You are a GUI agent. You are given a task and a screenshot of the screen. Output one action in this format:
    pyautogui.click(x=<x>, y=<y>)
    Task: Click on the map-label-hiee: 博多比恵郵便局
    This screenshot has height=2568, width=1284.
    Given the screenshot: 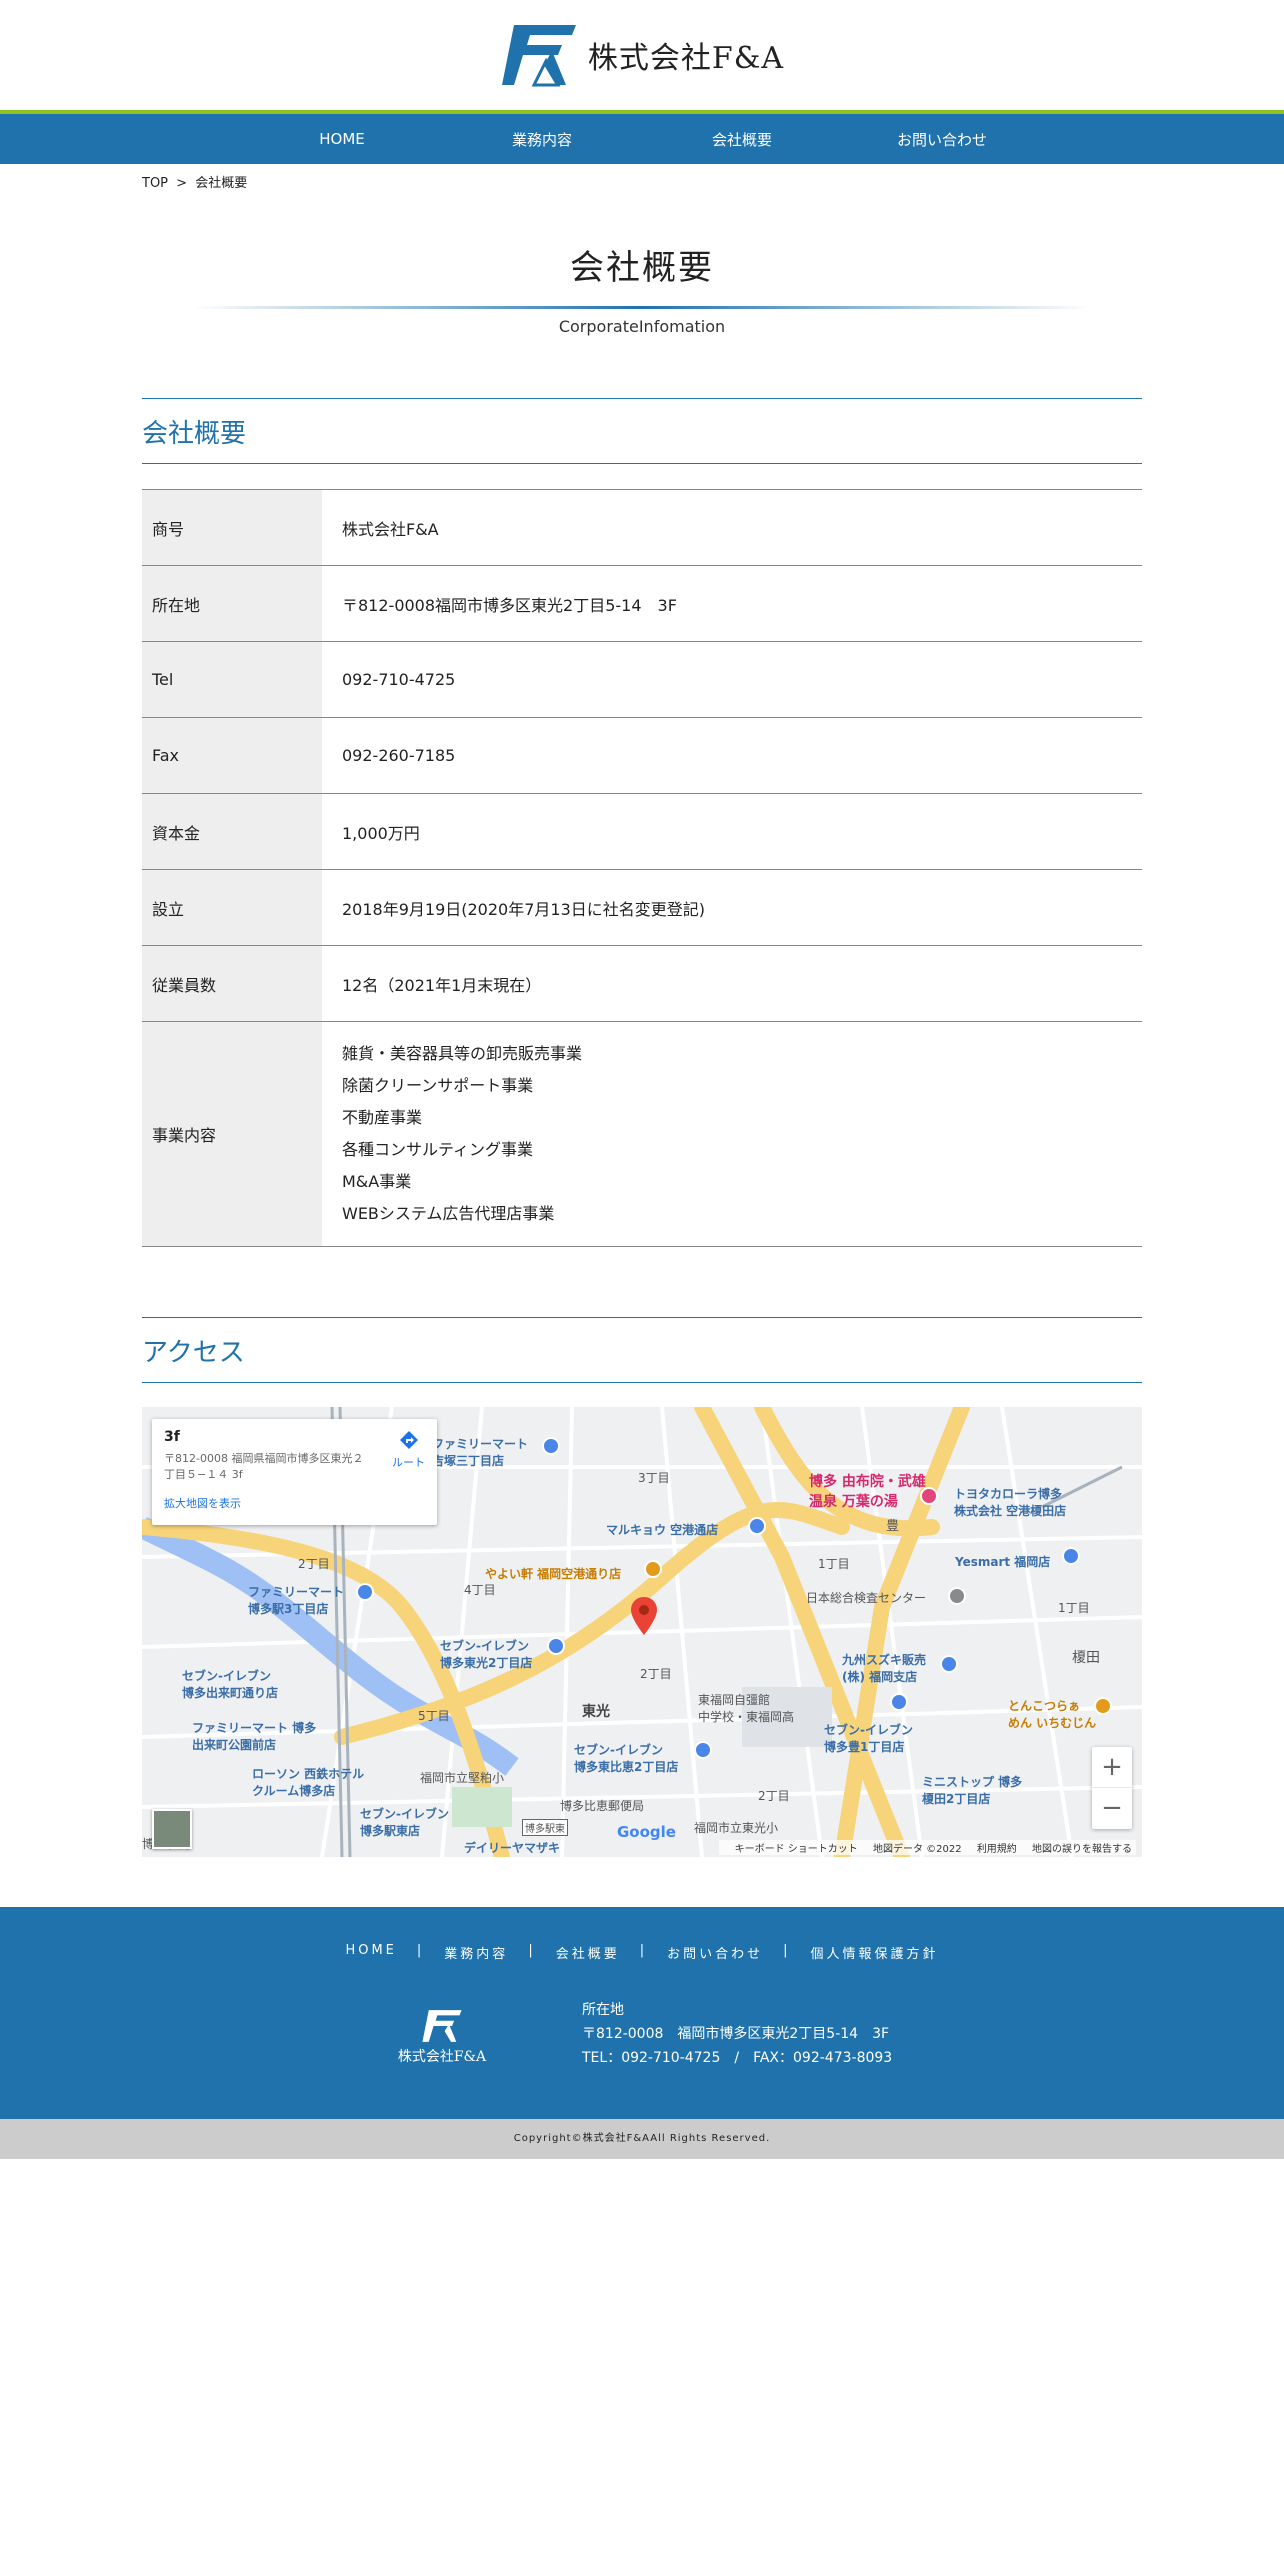 What is the action you would take?
    pyautogui.click(x=602, y=1805)
    